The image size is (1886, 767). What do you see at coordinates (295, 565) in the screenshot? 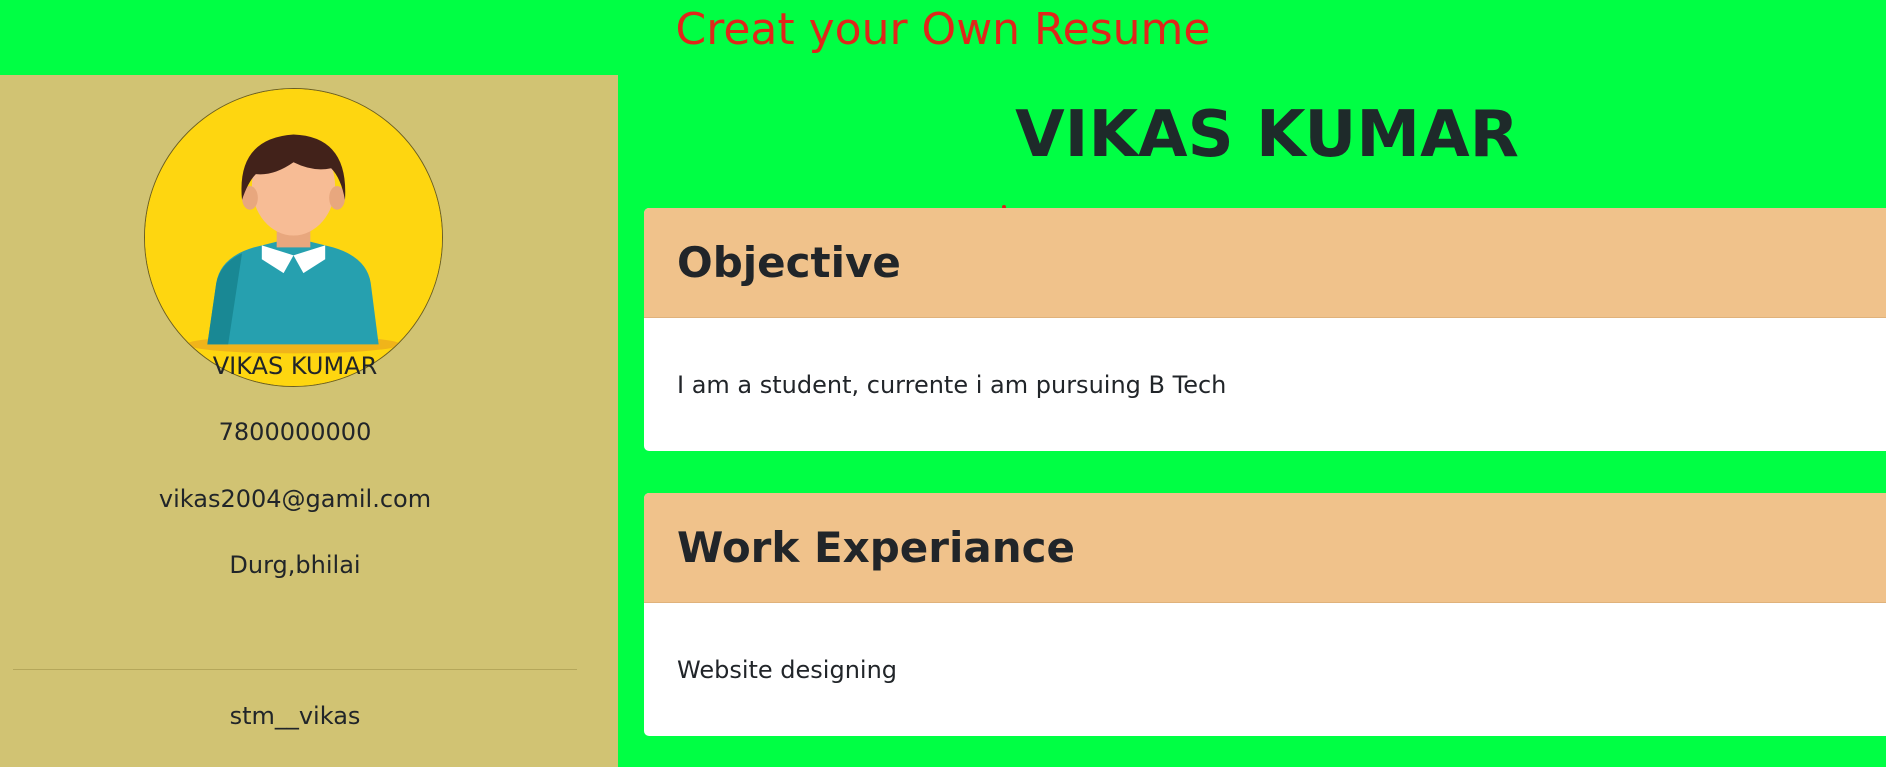
I see `sidebar-location: Durg,bhilai` at bounding box center [295, 565].